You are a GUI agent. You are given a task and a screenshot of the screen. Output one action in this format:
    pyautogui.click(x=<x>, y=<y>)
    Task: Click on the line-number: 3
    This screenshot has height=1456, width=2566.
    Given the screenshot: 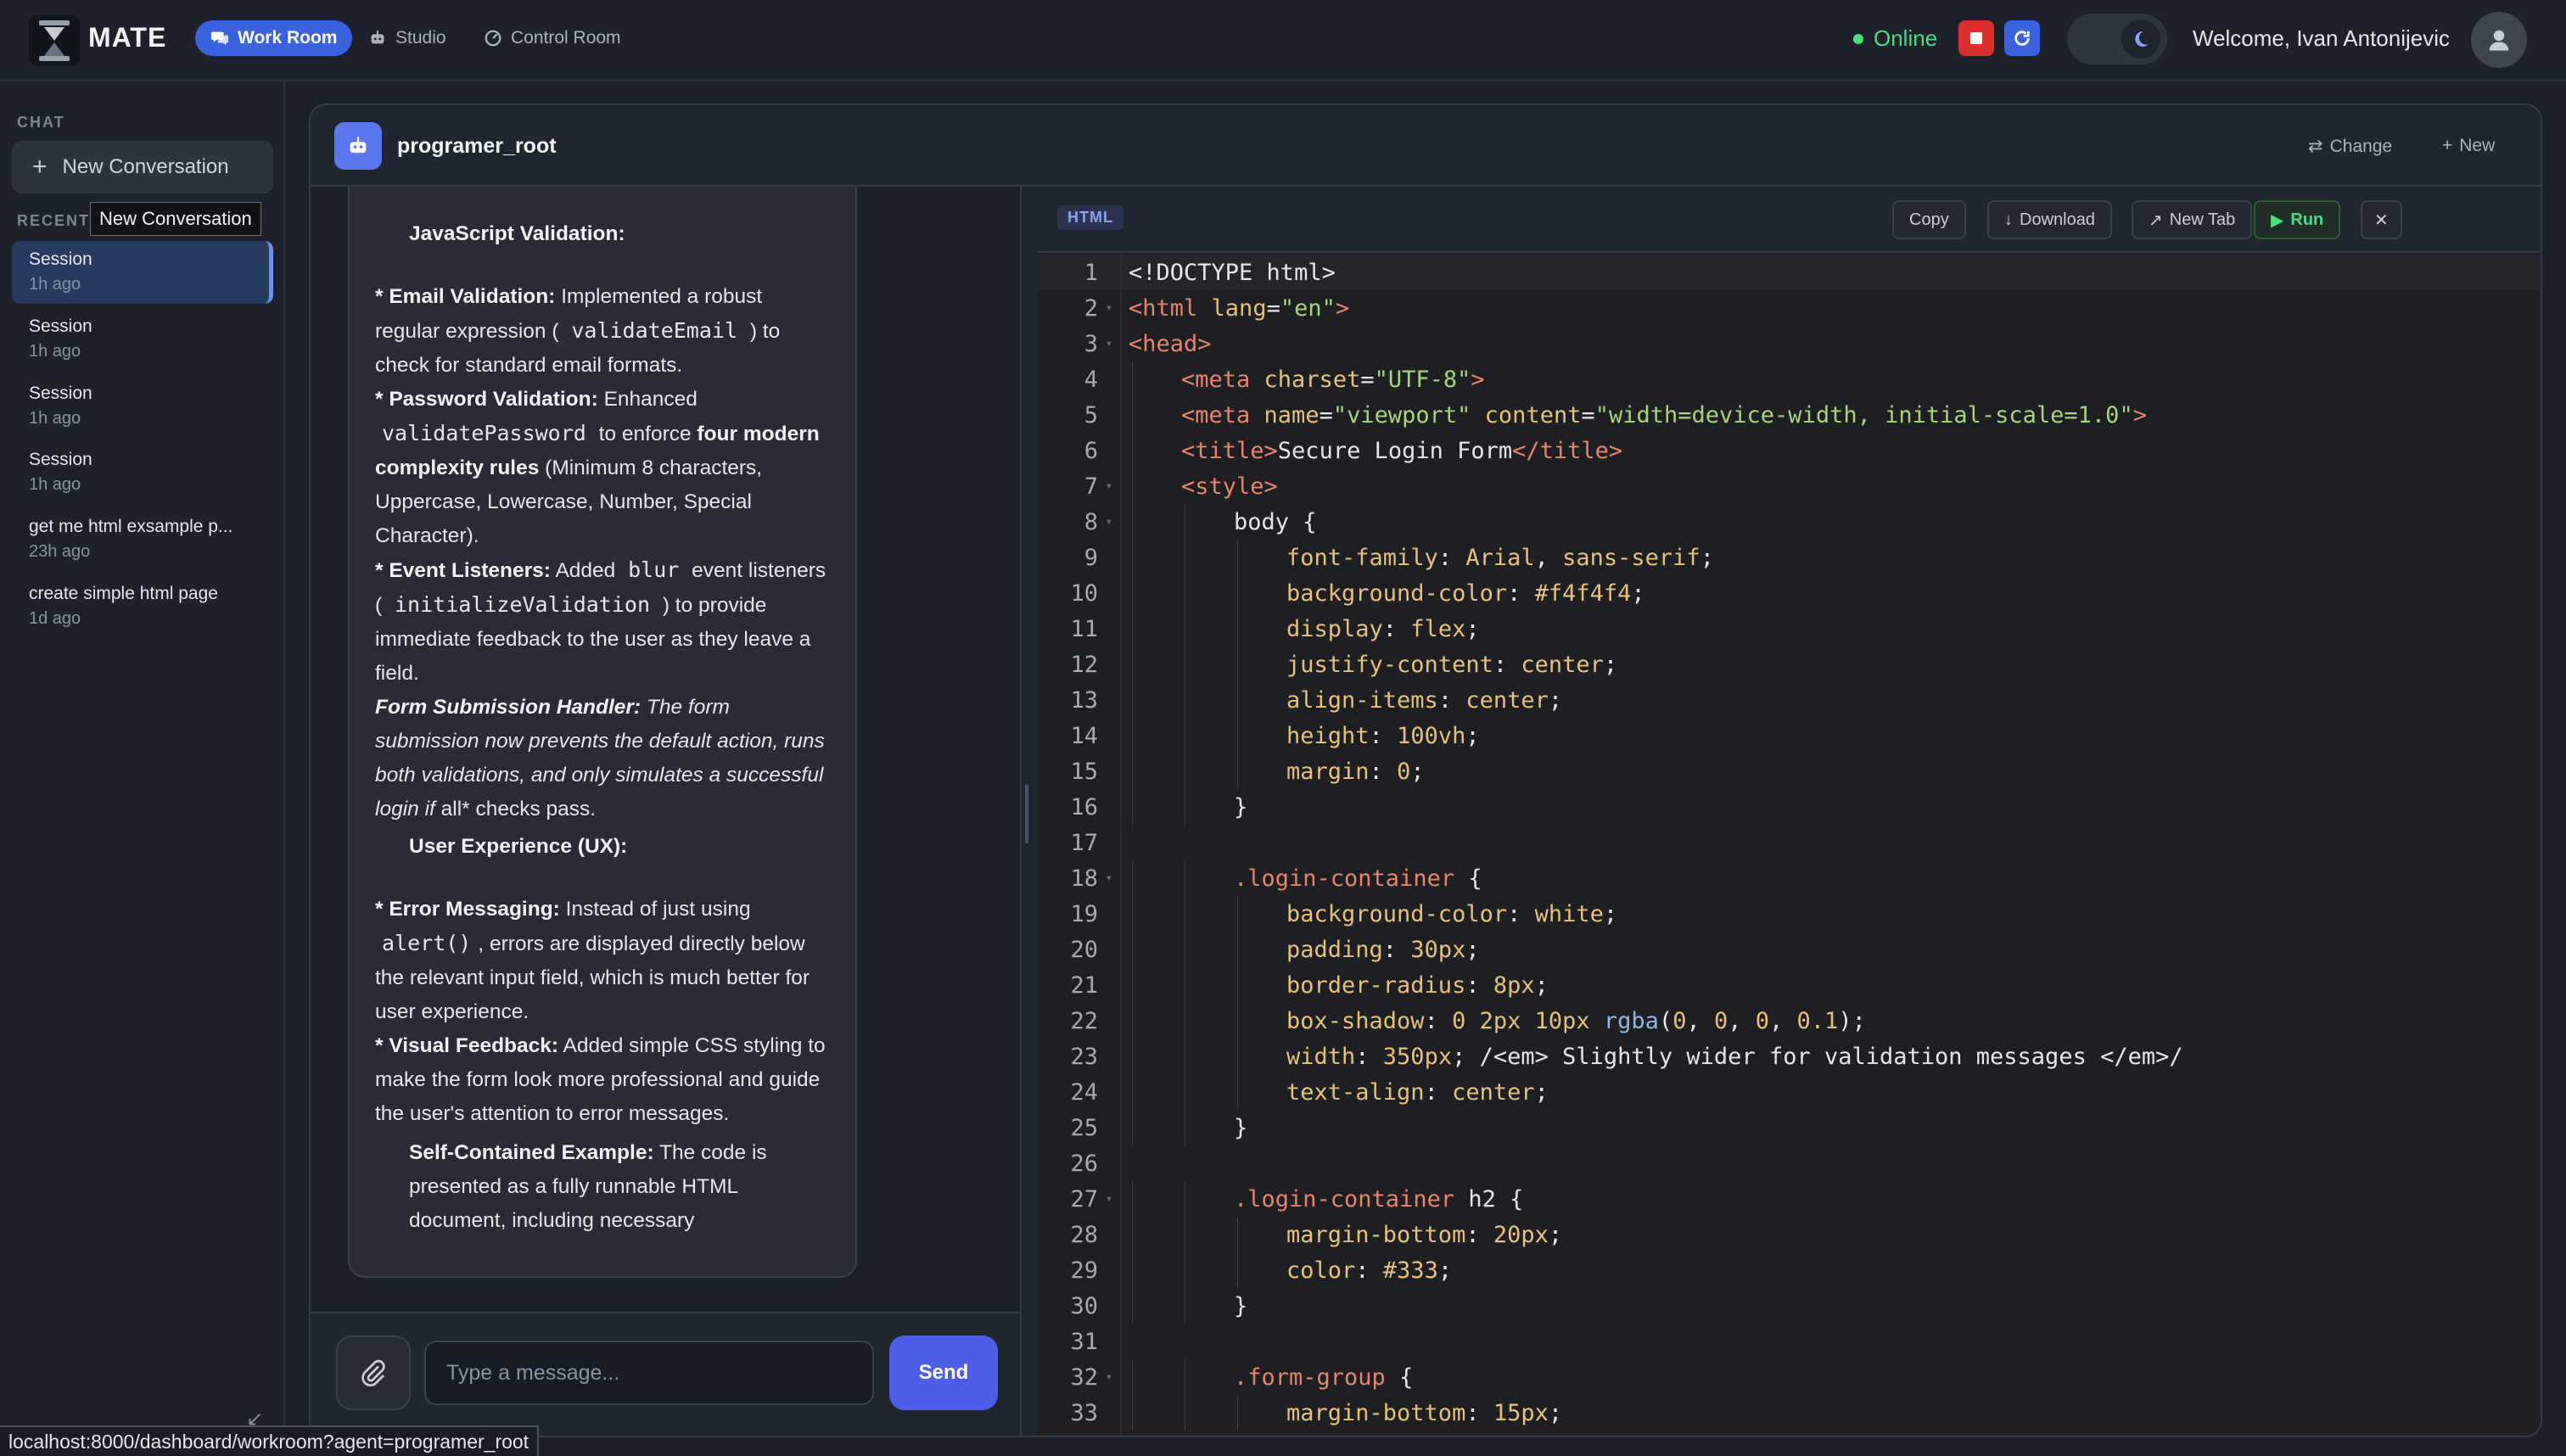 What is the action you would take?
    pyautogui.click(x=1091, y=343)
    